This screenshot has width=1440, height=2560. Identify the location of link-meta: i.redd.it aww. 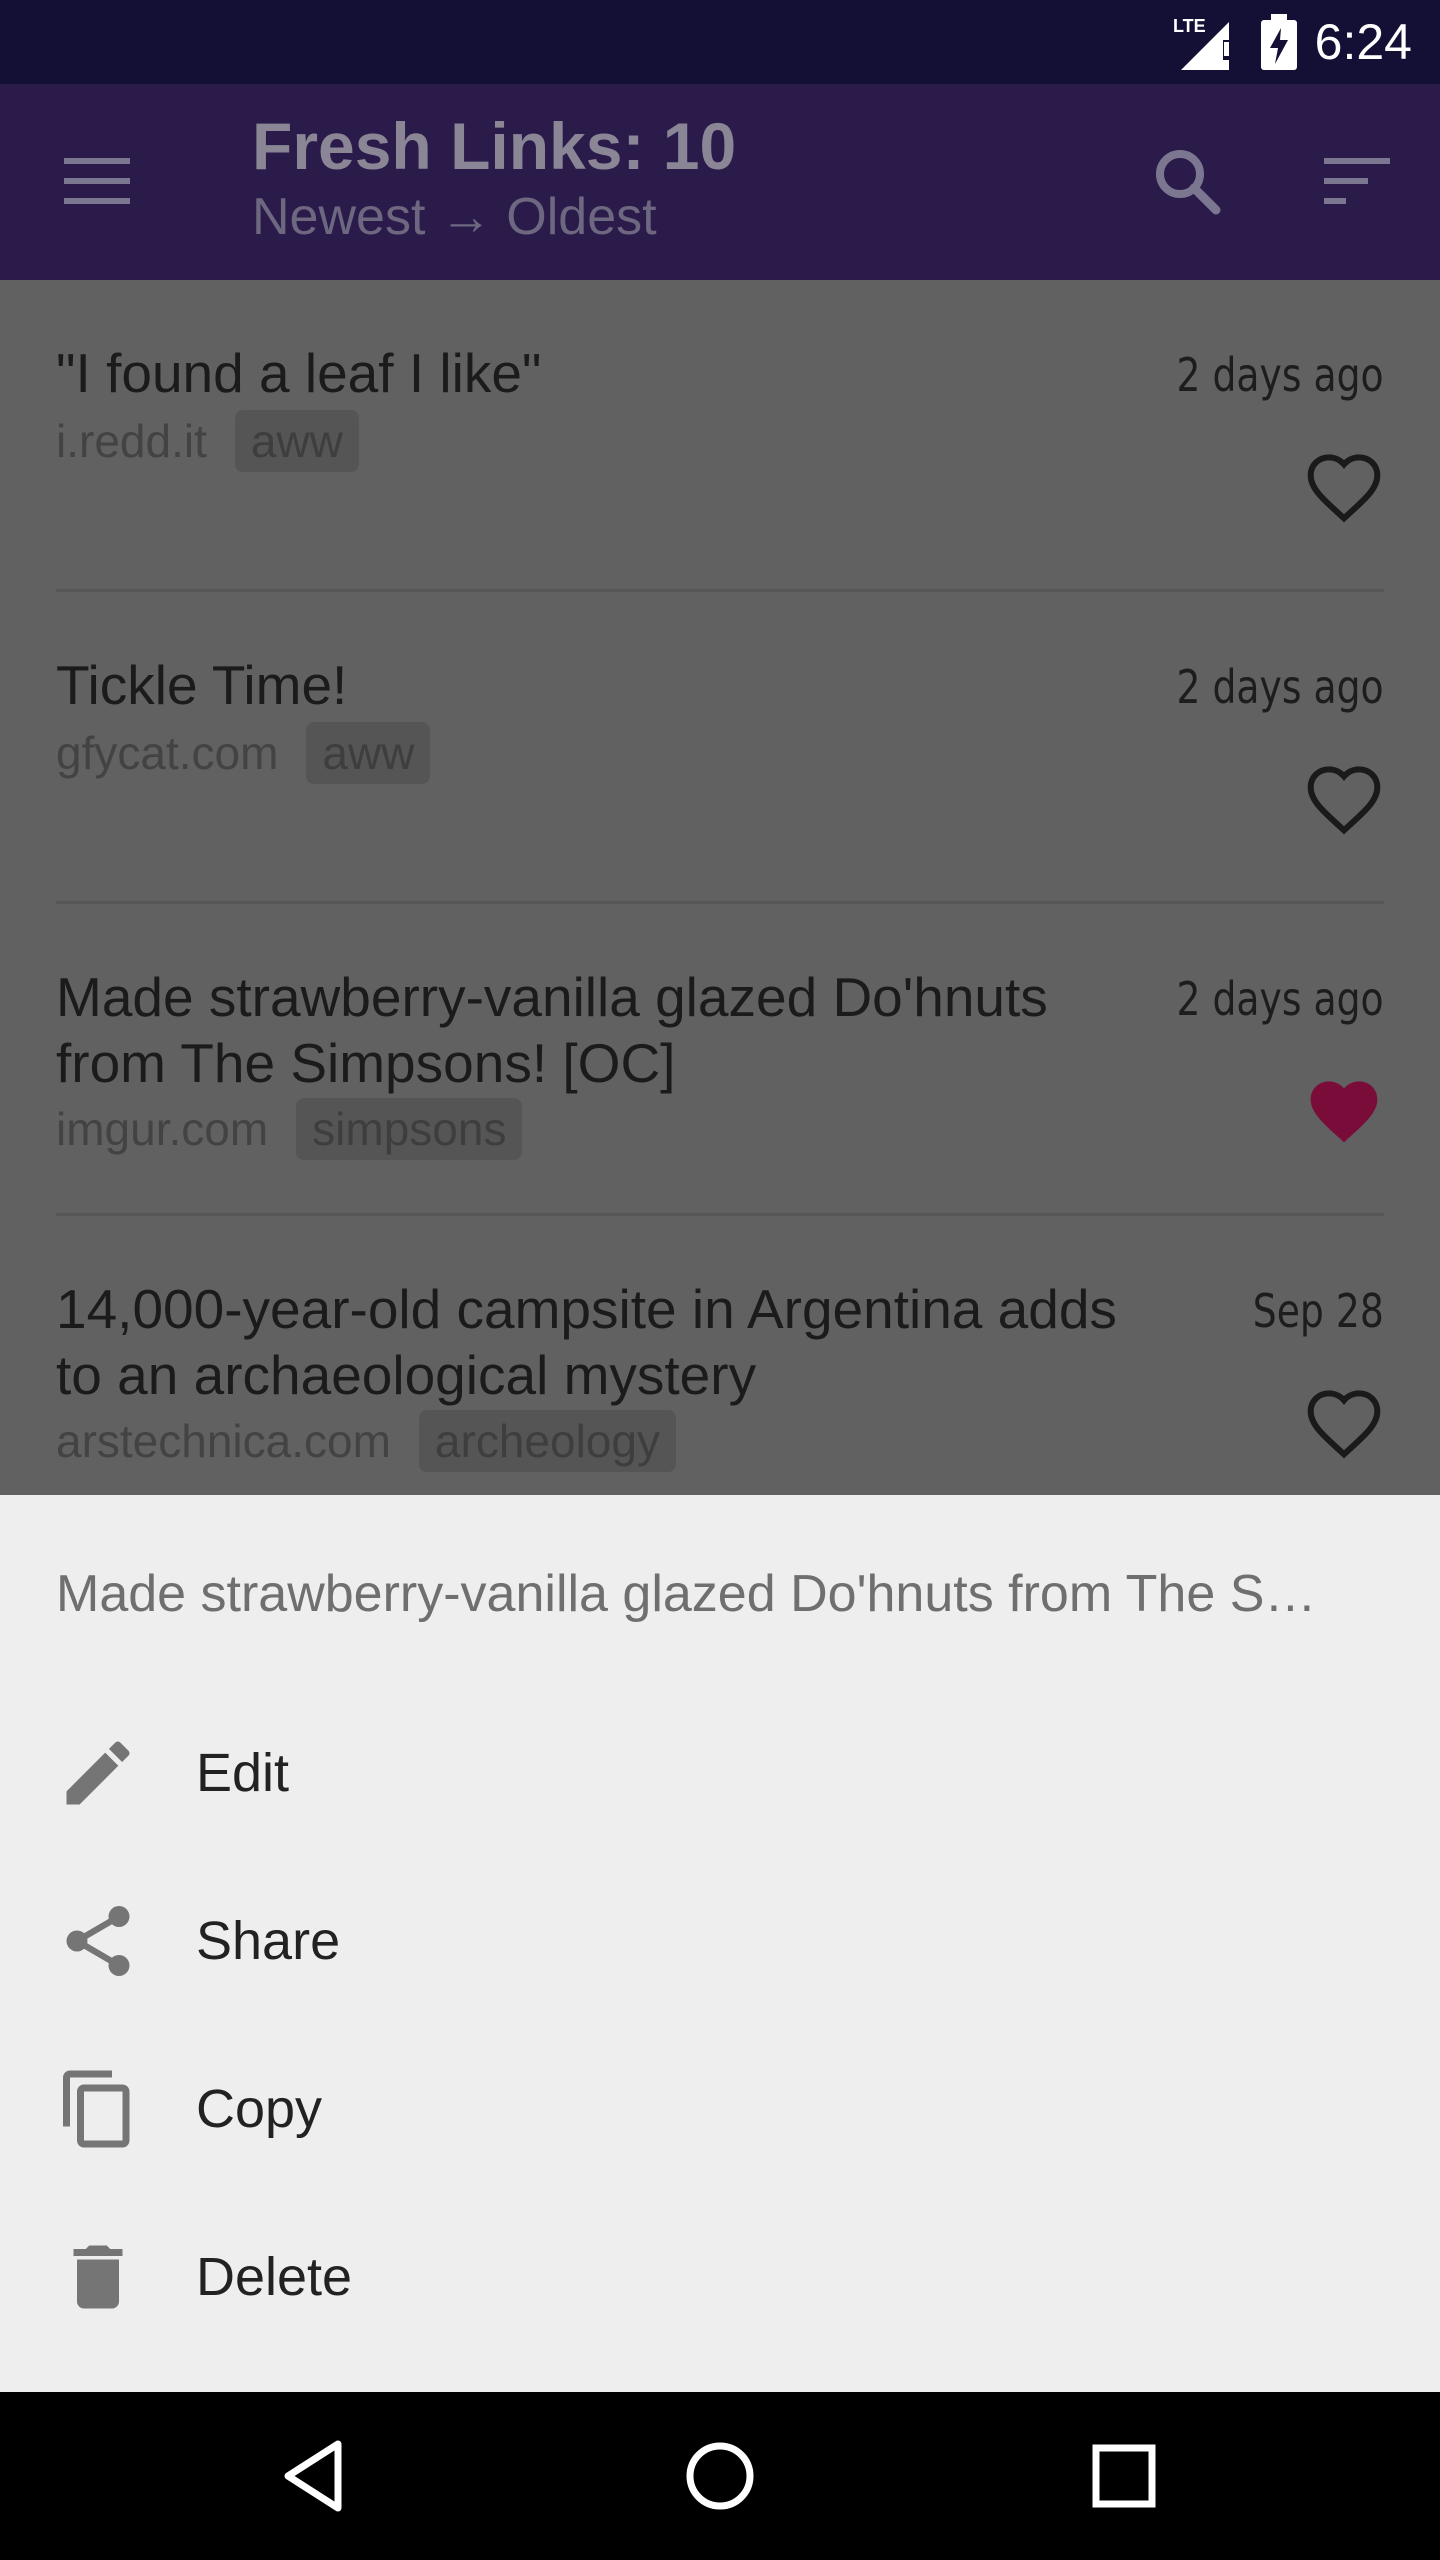
(207, 441).